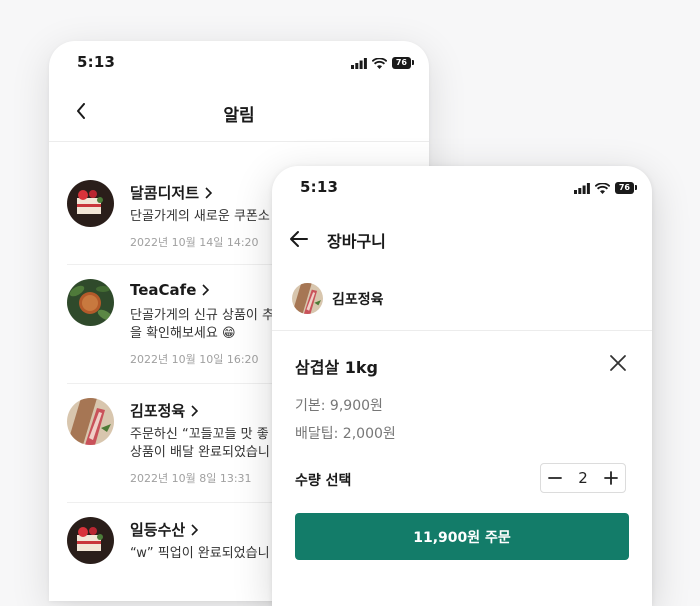 This screenshot has width=700, height=606. Describe the element at coordinates (171, 192) in the screenshot. I see `store-name-link: 달콤디저트` at that location.